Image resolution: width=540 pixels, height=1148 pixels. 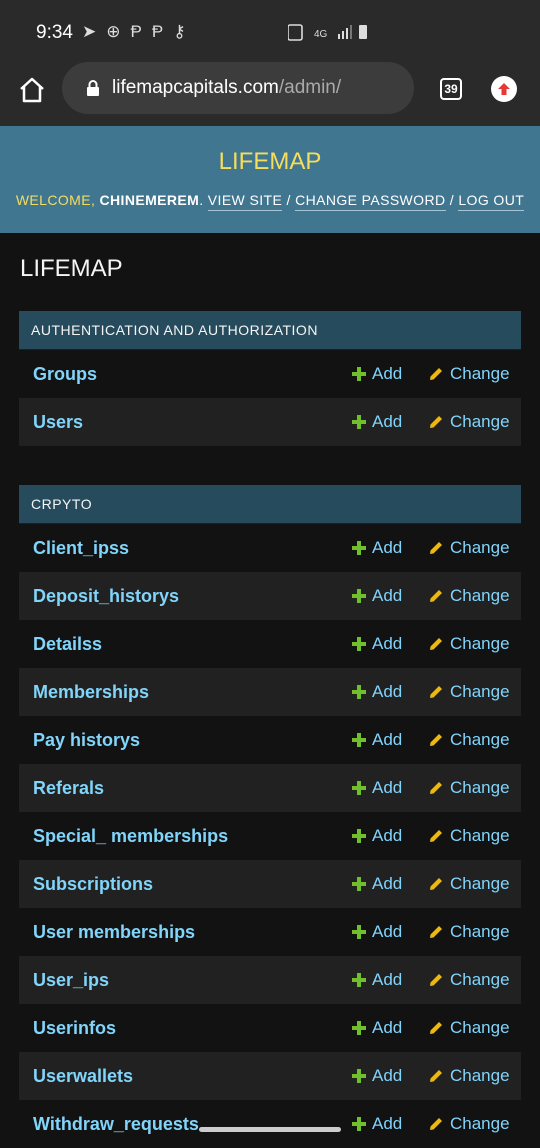 I want to click on url-path: /admin/, so click(x=310, y=87).